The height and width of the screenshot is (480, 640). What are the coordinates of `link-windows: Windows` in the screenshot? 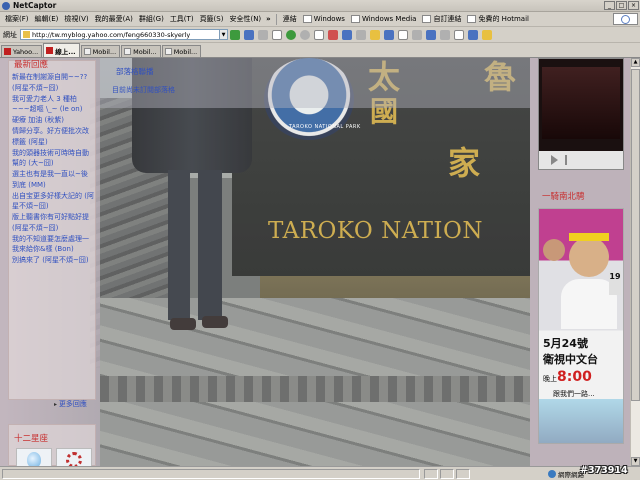 It's located at (324, 19).